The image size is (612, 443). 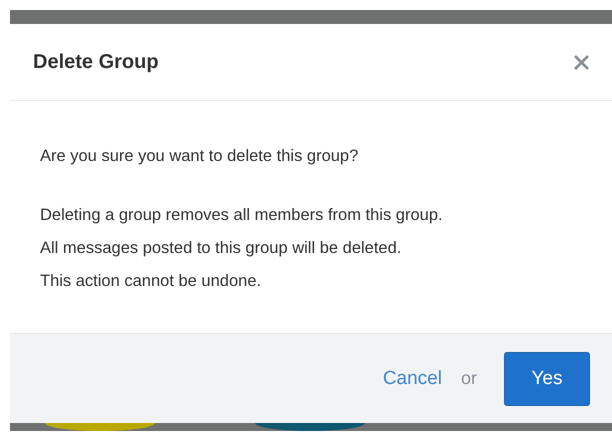 What do you see at coordinates (581, 62) in the screenshot?
I see `close-icon` at bounding box center [581, 62].